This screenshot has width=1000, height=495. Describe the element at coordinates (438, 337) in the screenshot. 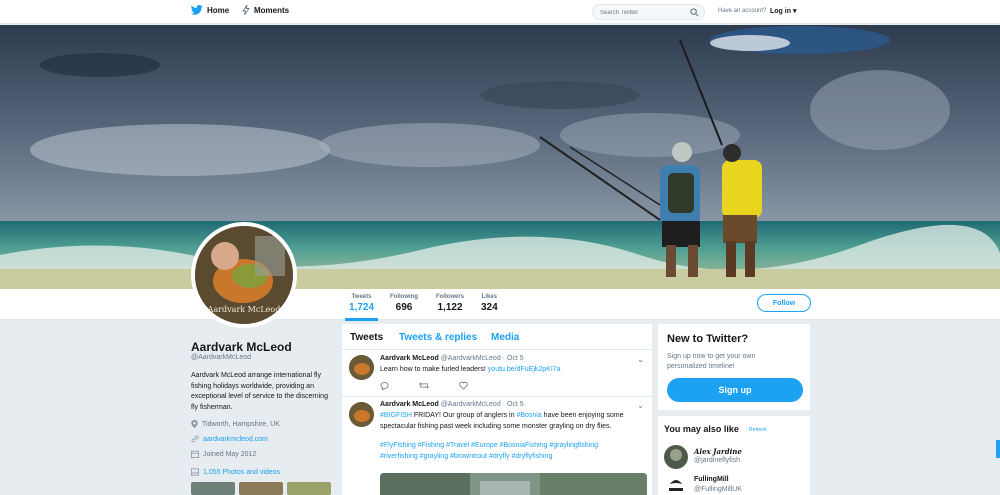

I see `tab-tweets-replies: Tweets & replies` at that location.